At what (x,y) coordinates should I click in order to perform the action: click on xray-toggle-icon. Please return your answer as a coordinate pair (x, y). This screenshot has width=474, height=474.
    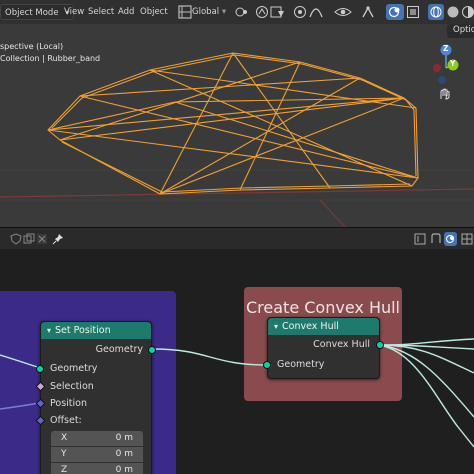
    Looking at the image, I should click on (413, 13).